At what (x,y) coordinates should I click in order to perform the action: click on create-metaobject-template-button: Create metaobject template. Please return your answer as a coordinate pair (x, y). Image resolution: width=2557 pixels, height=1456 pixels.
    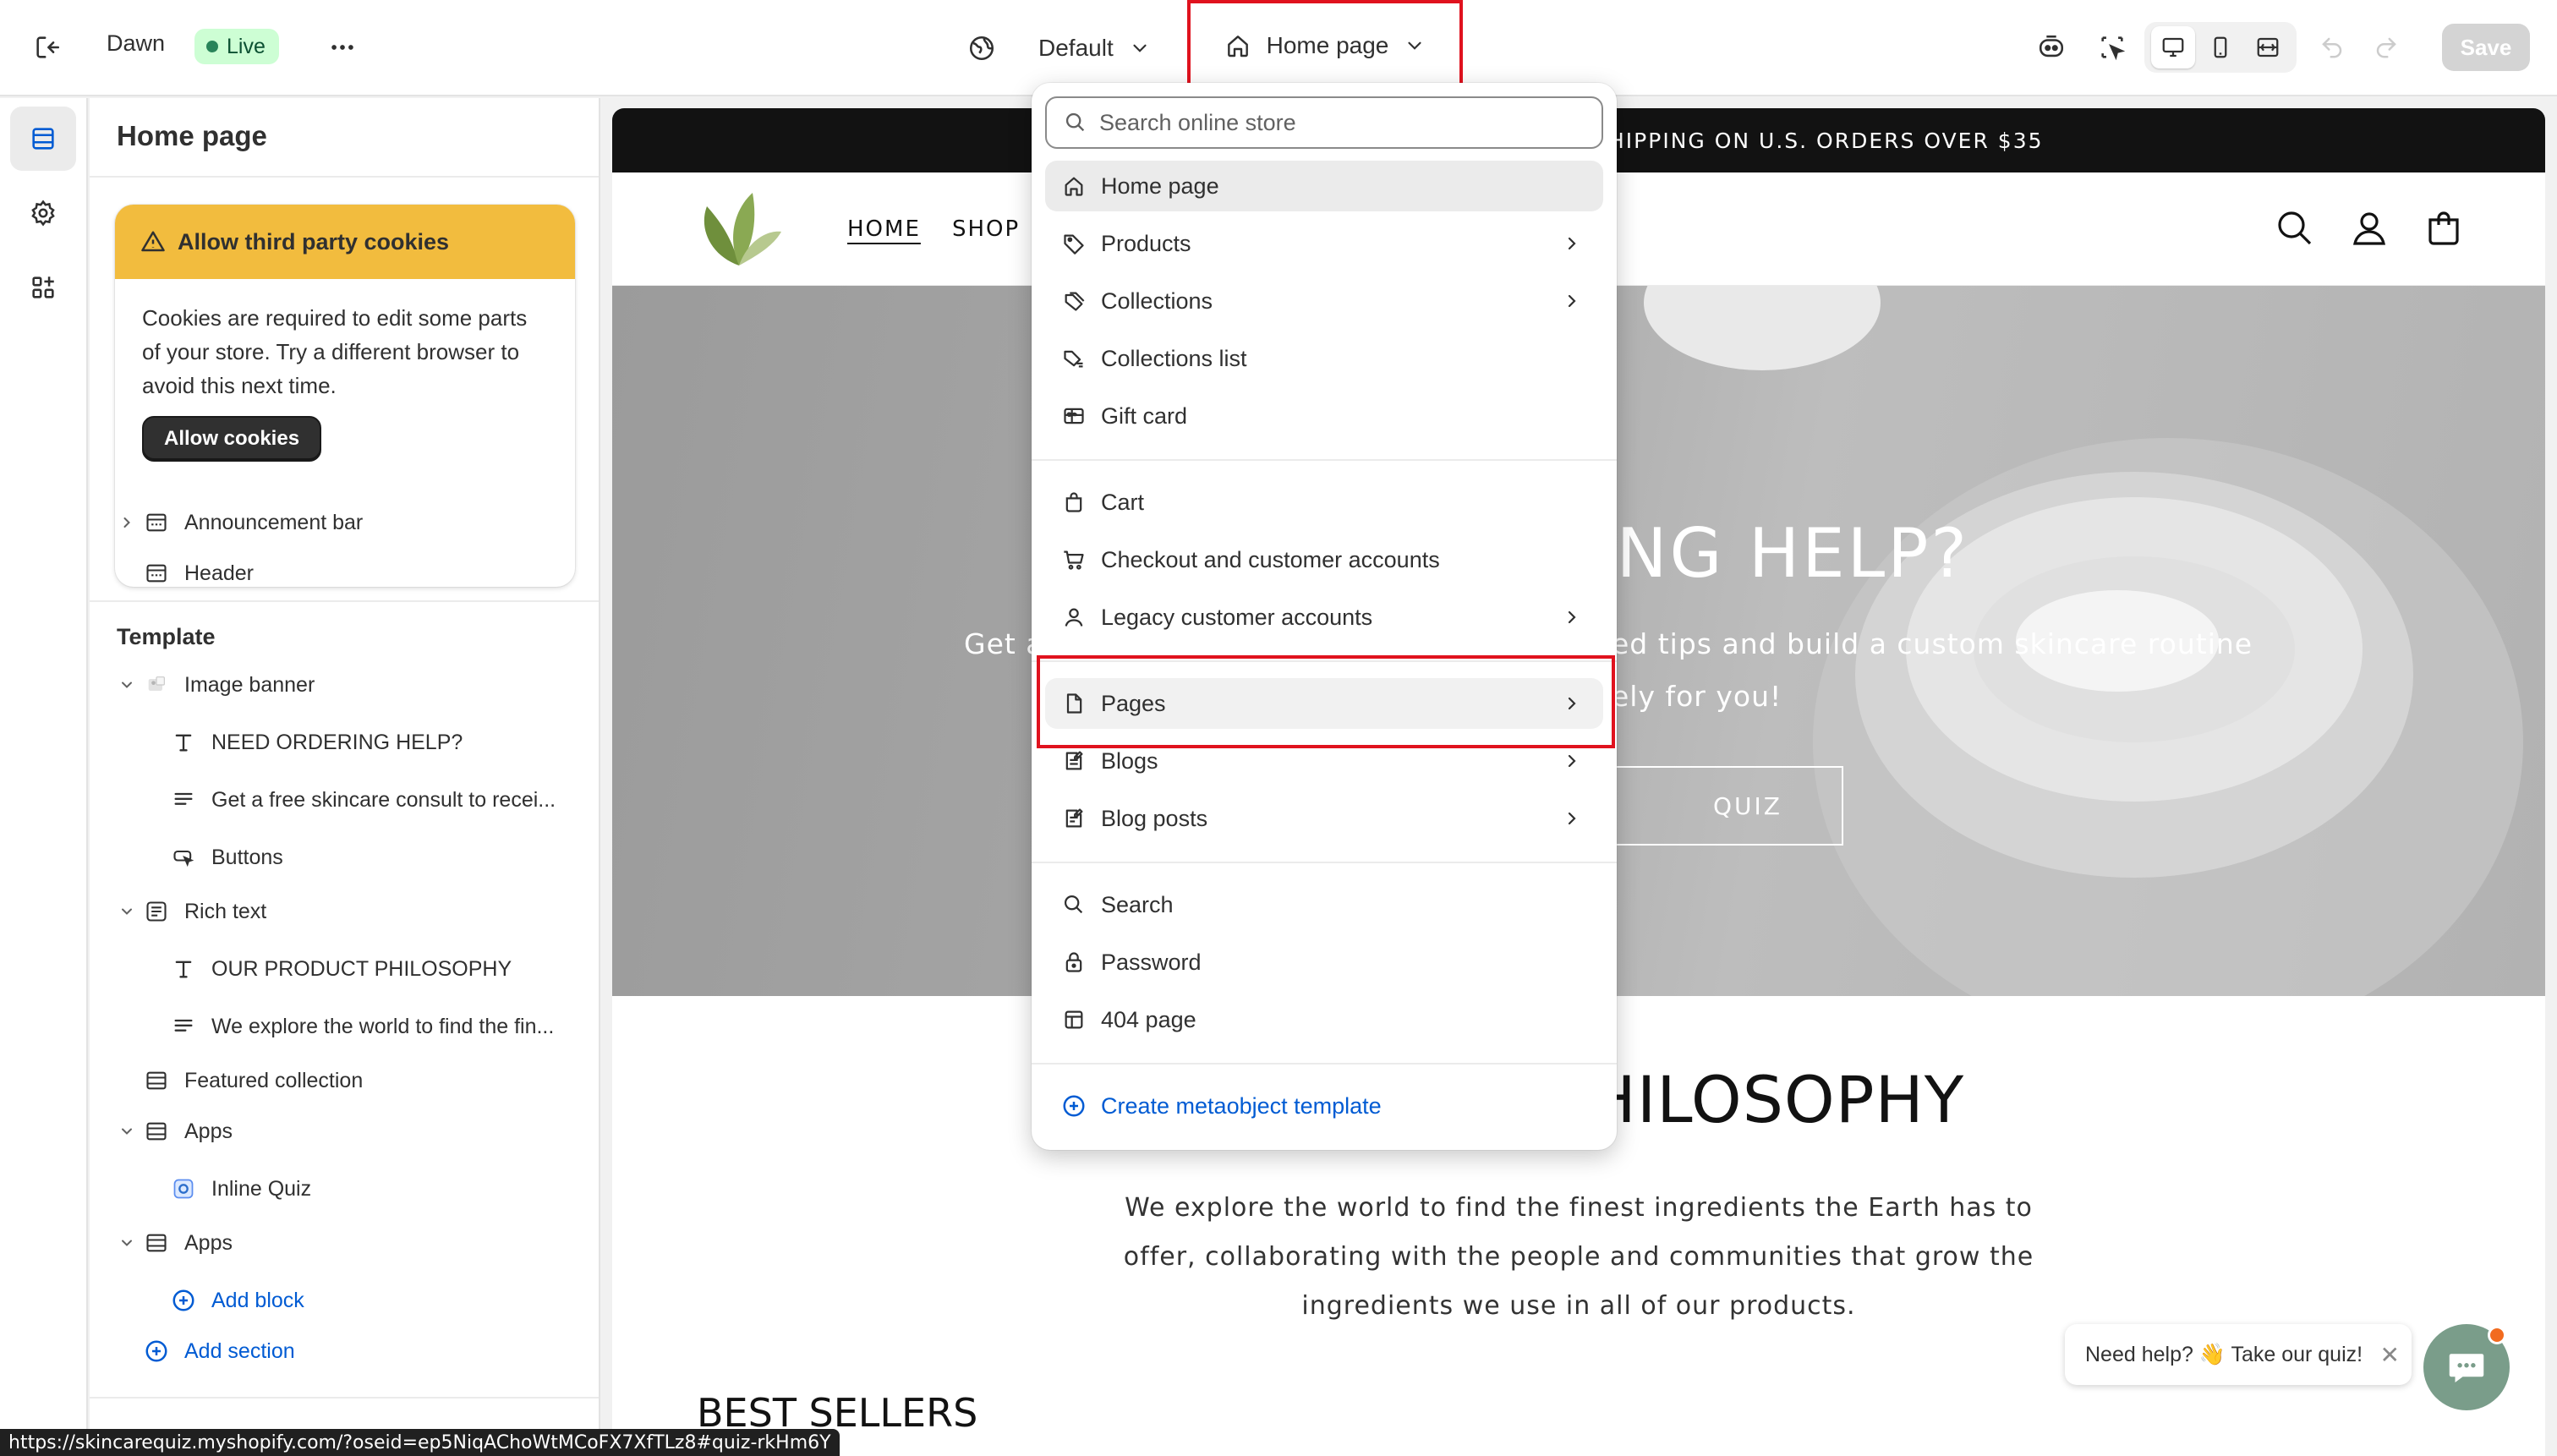
    Looking at the image, I should click on (1324, 1106).